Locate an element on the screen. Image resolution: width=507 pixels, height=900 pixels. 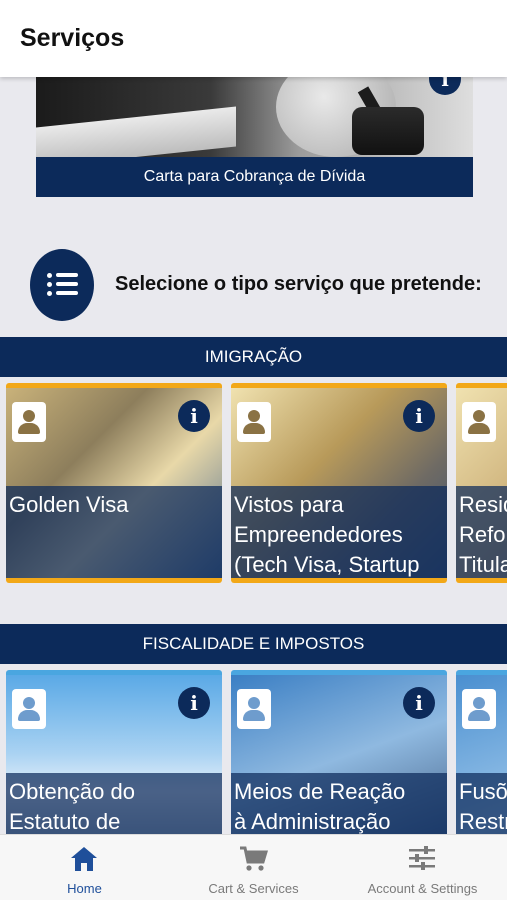
page-title: Serviços is located at coordinates (72, 38).